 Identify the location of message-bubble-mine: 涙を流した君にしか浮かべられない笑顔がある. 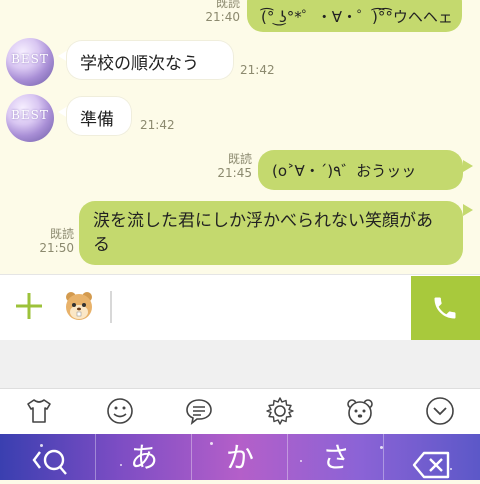
(271, 233).